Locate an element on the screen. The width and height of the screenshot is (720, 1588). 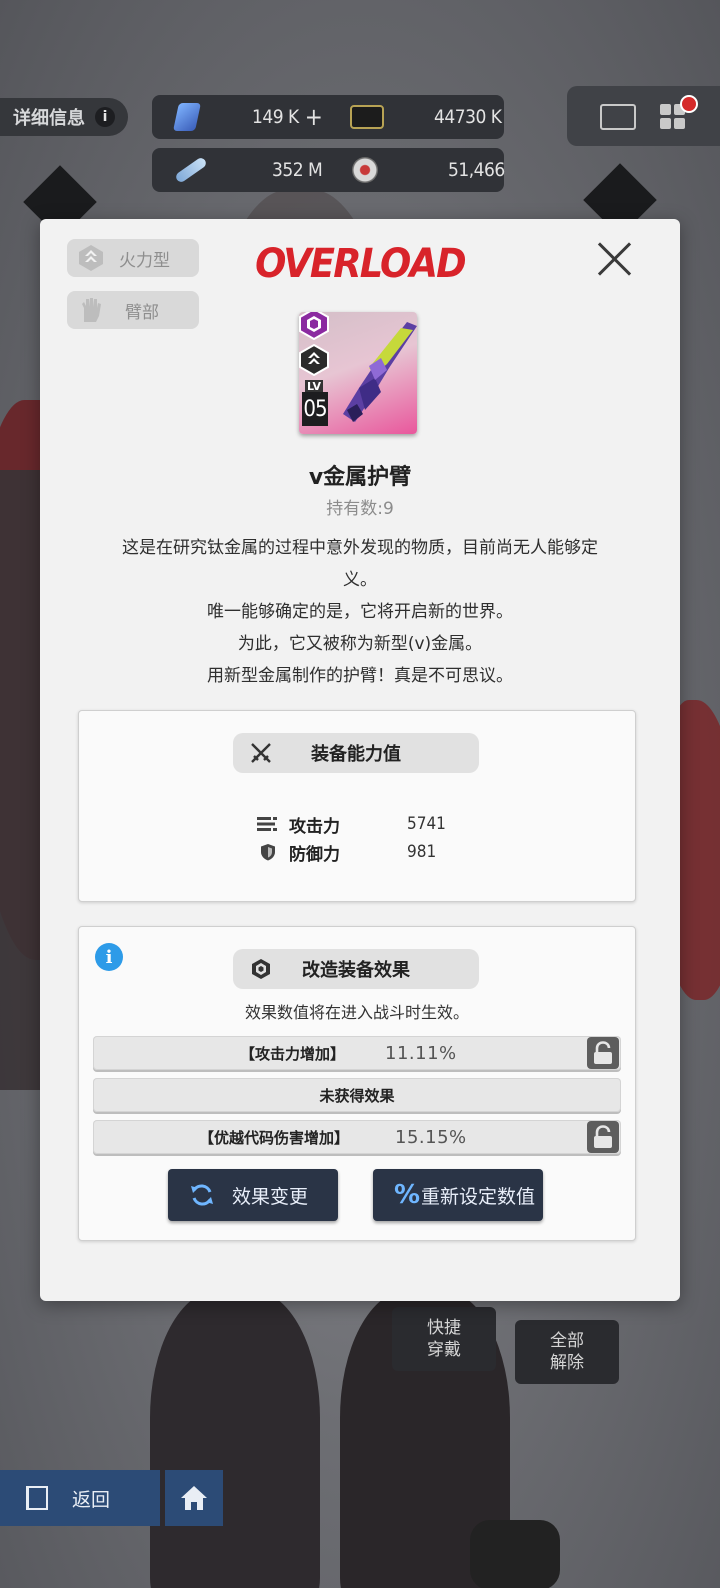
unequip-all-label-1: 全部 is located at coordinates (567, 1341).